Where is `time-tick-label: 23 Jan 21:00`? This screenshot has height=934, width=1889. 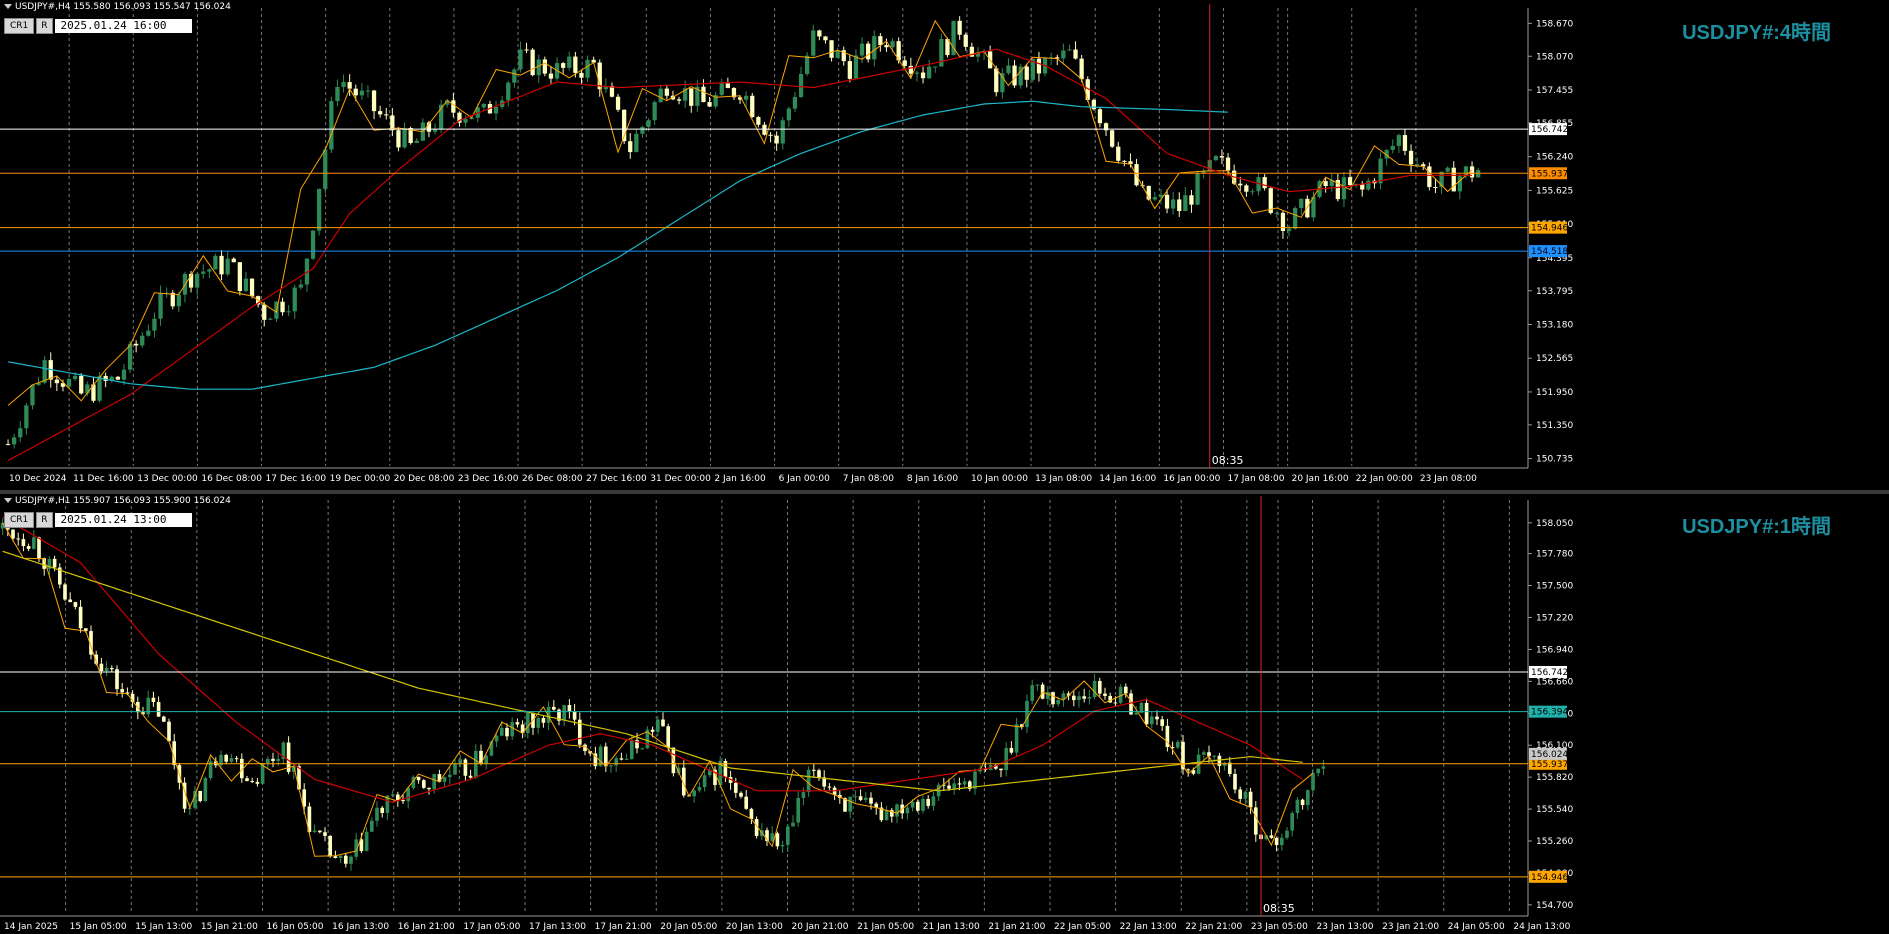 time-tick-label: 23 Jan 21:00 is located at coordinates (1410, 927).